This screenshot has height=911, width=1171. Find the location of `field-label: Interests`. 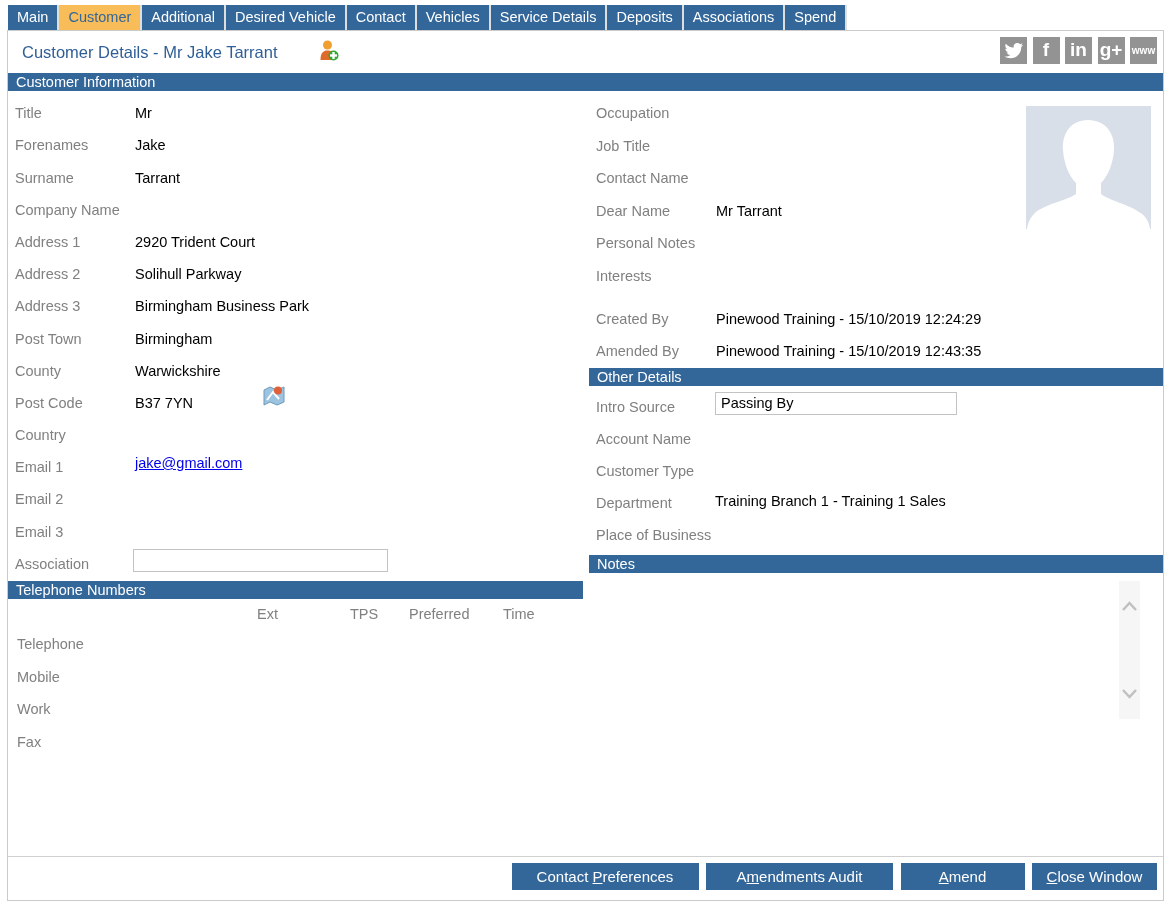

field-label: Interests is located at coordinates (624, 276).